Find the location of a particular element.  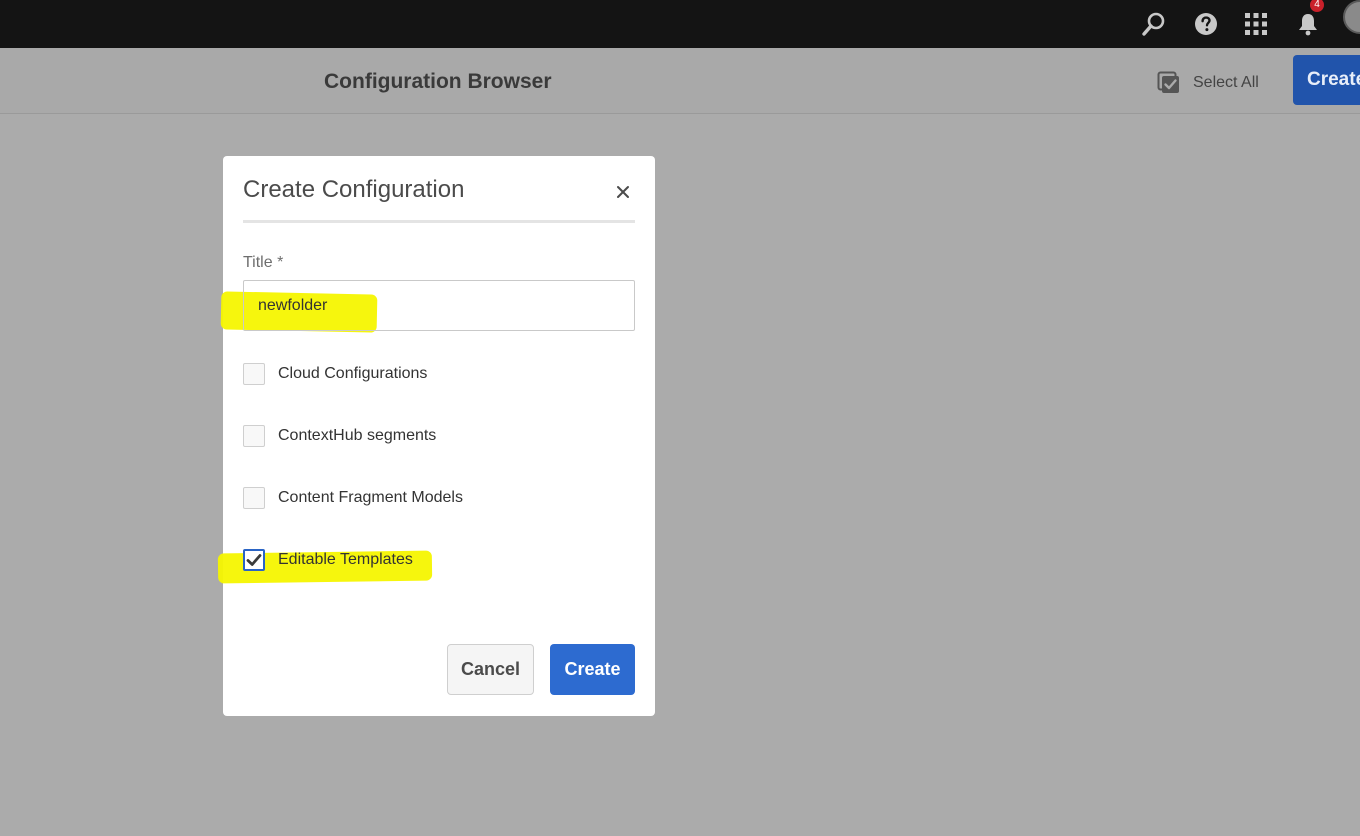

select-all-icon is located at coordinates (1168, 82).